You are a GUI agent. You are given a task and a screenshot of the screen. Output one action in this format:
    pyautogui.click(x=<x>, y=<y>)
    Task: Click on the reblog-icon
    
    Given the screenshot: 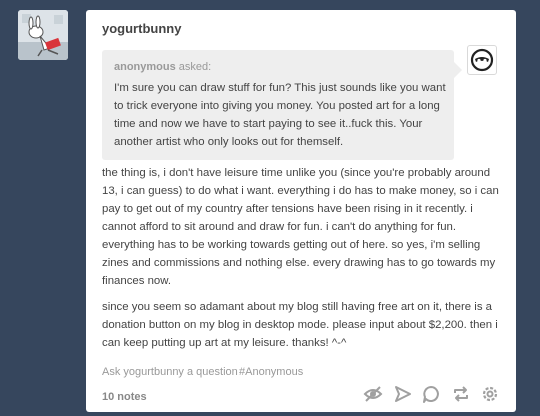 What is the action you would take?
    pyautogui.click(x=461, y=394)
    